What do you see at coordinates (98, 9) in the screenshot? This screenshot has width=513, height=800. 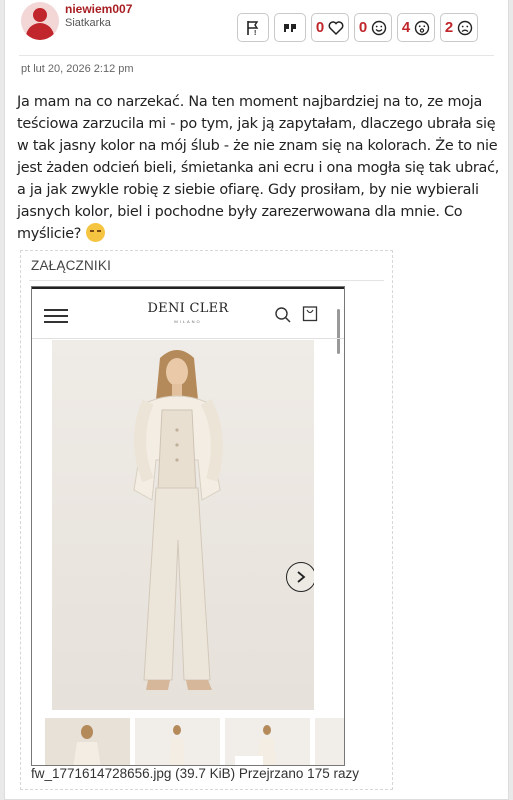 I see `username-link: niewiem007` at bounding box center [98, 9].